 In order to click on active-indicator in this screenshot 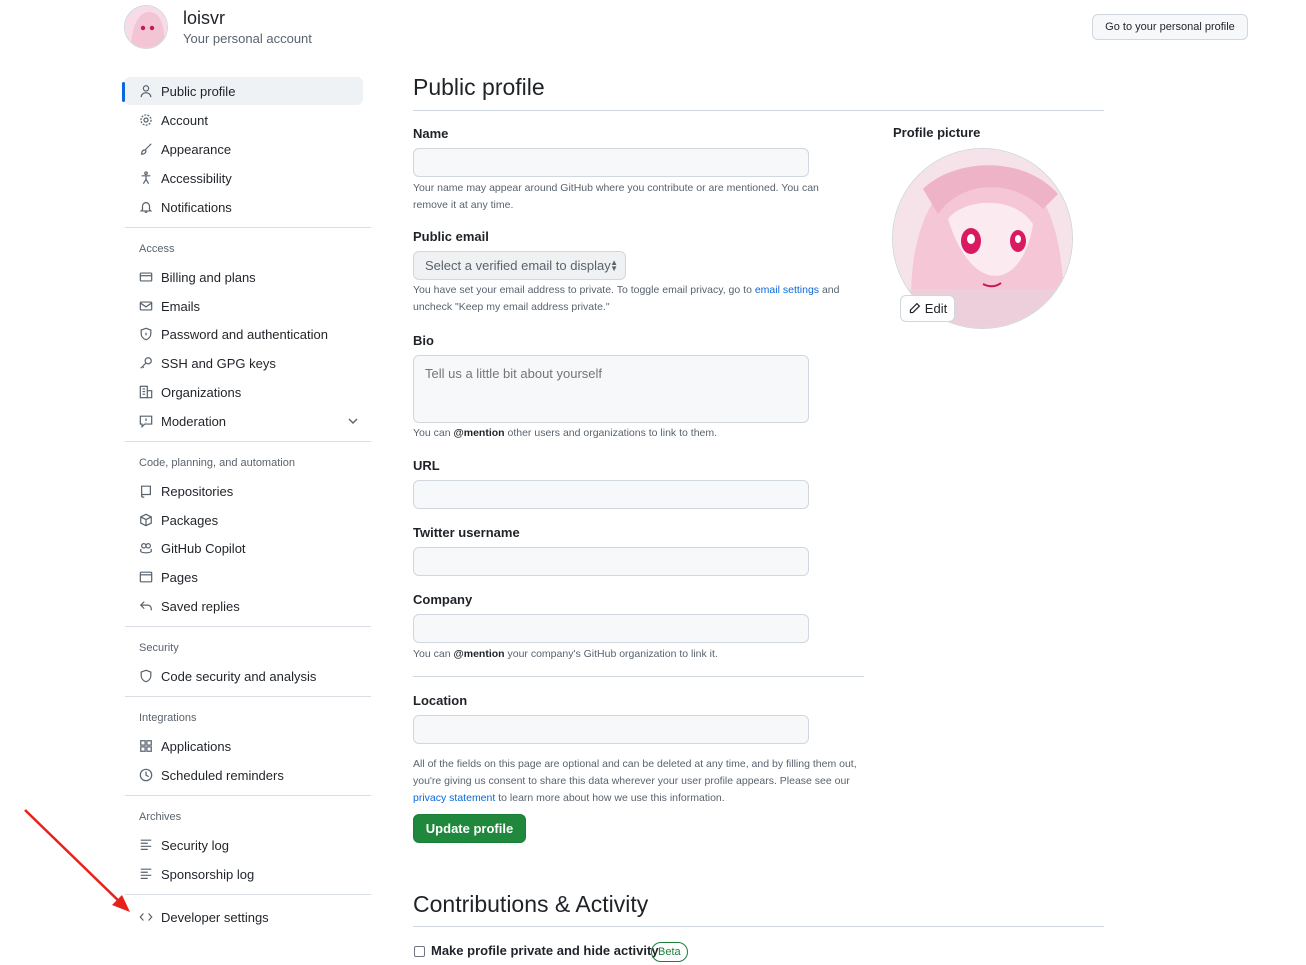, I will do `click(123, 92)`.